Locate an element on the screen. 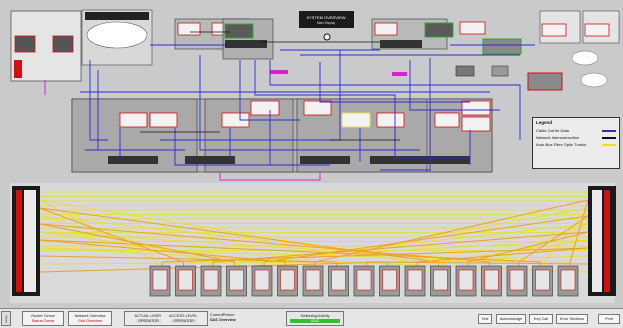  key-call-button: Key Call is located at coordinates (541, 319).